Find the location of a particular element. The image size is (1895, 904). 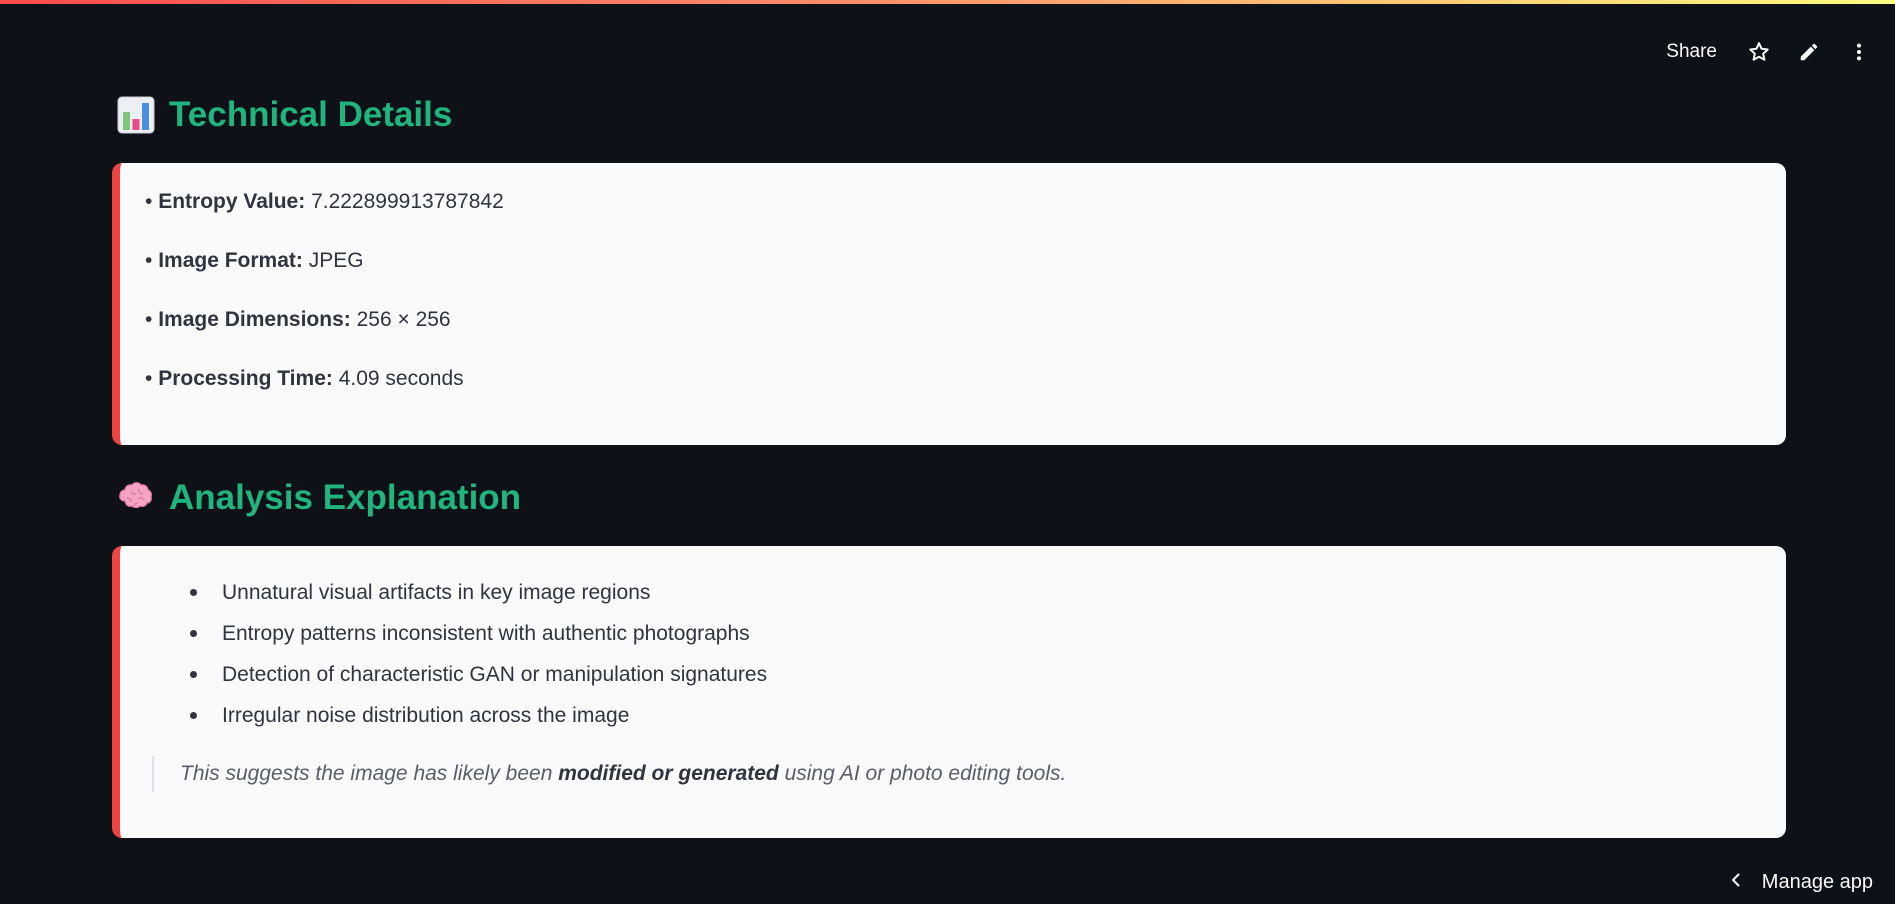

technical-details-heading: Technical Details is located at coordinates (284, 115).